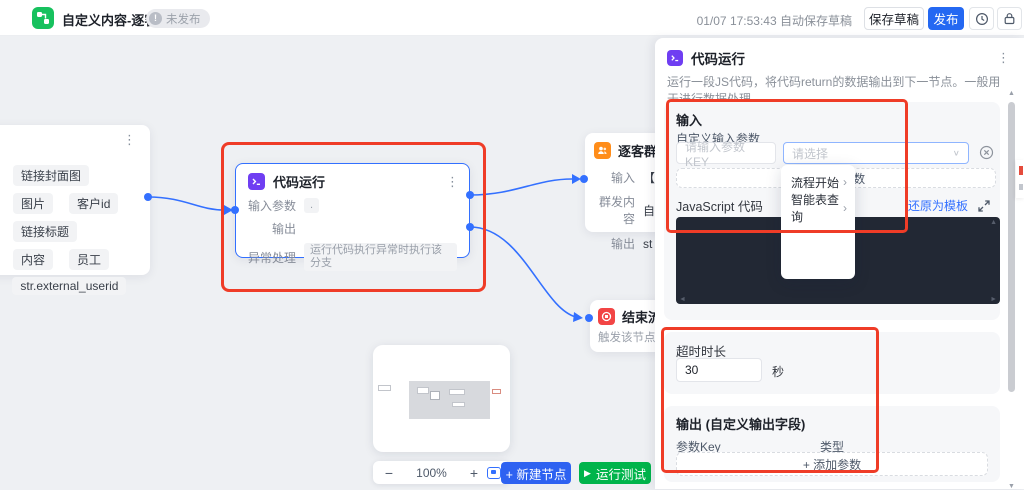  I want to click on param-key-input: 请输入参数KEY, so click(726, 154).